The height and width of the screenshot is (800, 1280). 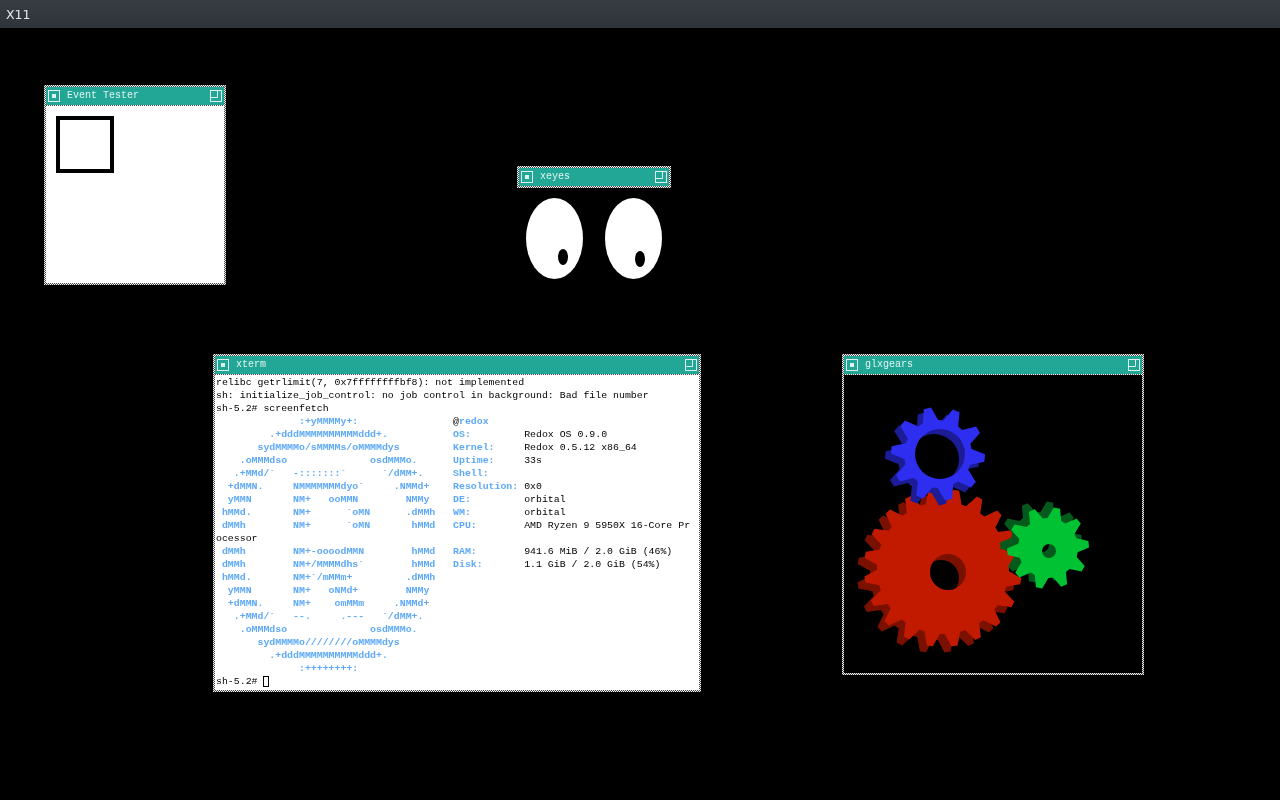 I want to click on info-label: CPU:, so click(x=465, y=525).